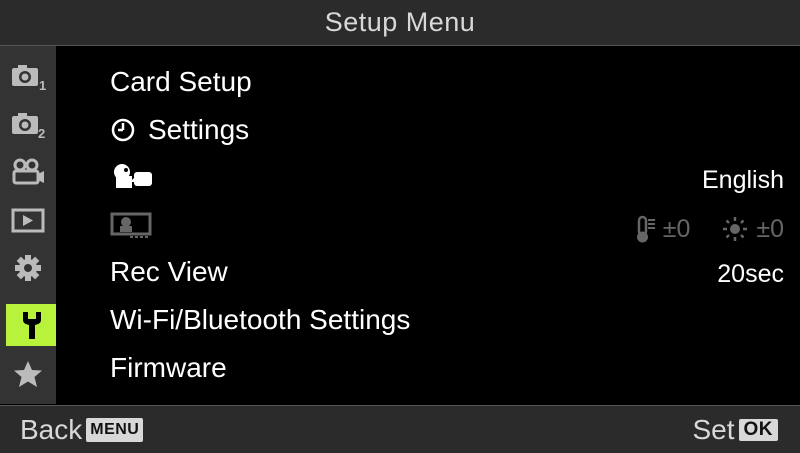 The image size is (800, 453). What do you see at coordinates (428, 131) in the screenshot?
I see `menu-item-clock-settings: Settings` at bounding box center [428, 131].